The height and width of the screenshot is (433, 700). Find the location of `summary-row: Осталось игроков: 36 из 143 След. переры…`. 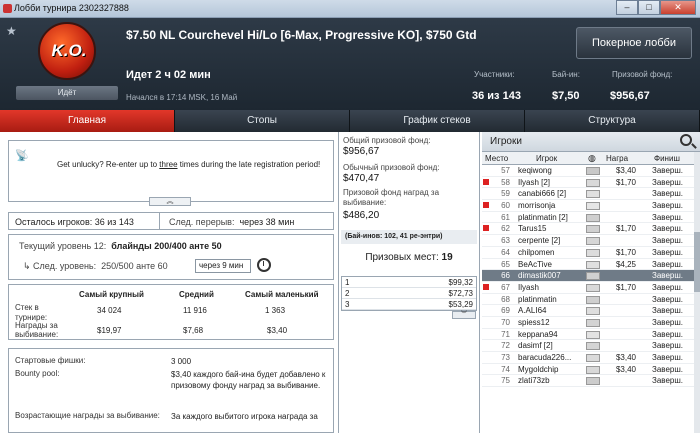

summary-row: Осталось игроков: 36 из 143 След. переры… is located at coordinates (171, 221).